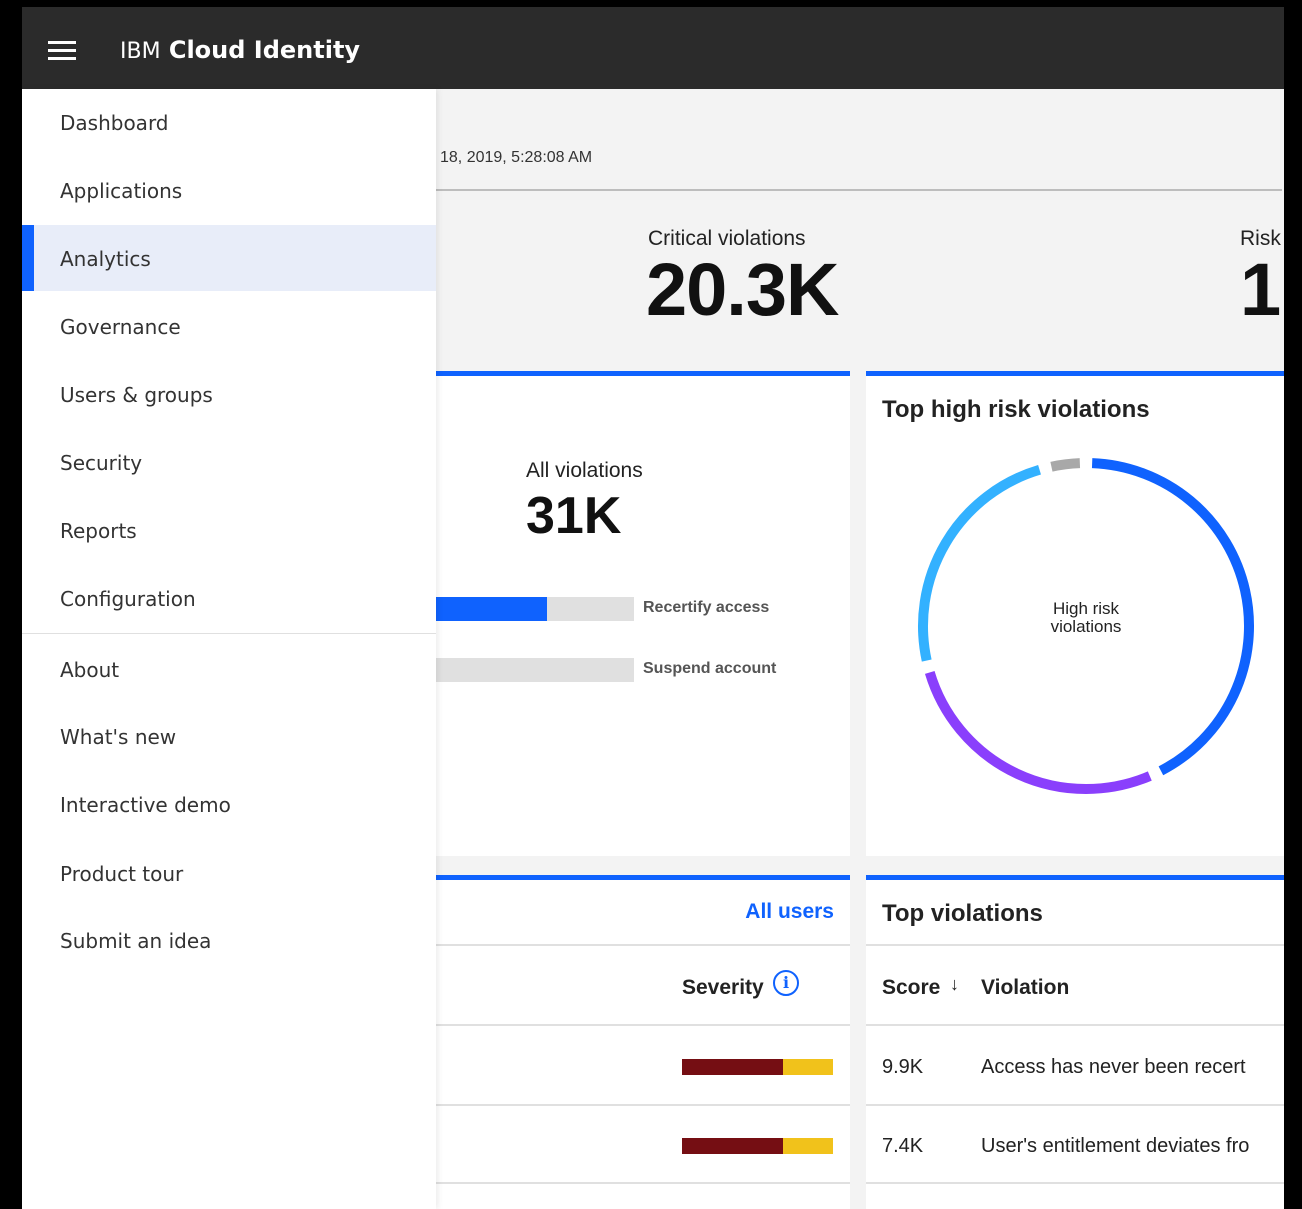 The height and width of the screenshot is (1209, 1302). What do you see at coordinates (229, 598) in the screenshot?
I see `nav-configuration: Configuration` at bounding box center [229, 598].